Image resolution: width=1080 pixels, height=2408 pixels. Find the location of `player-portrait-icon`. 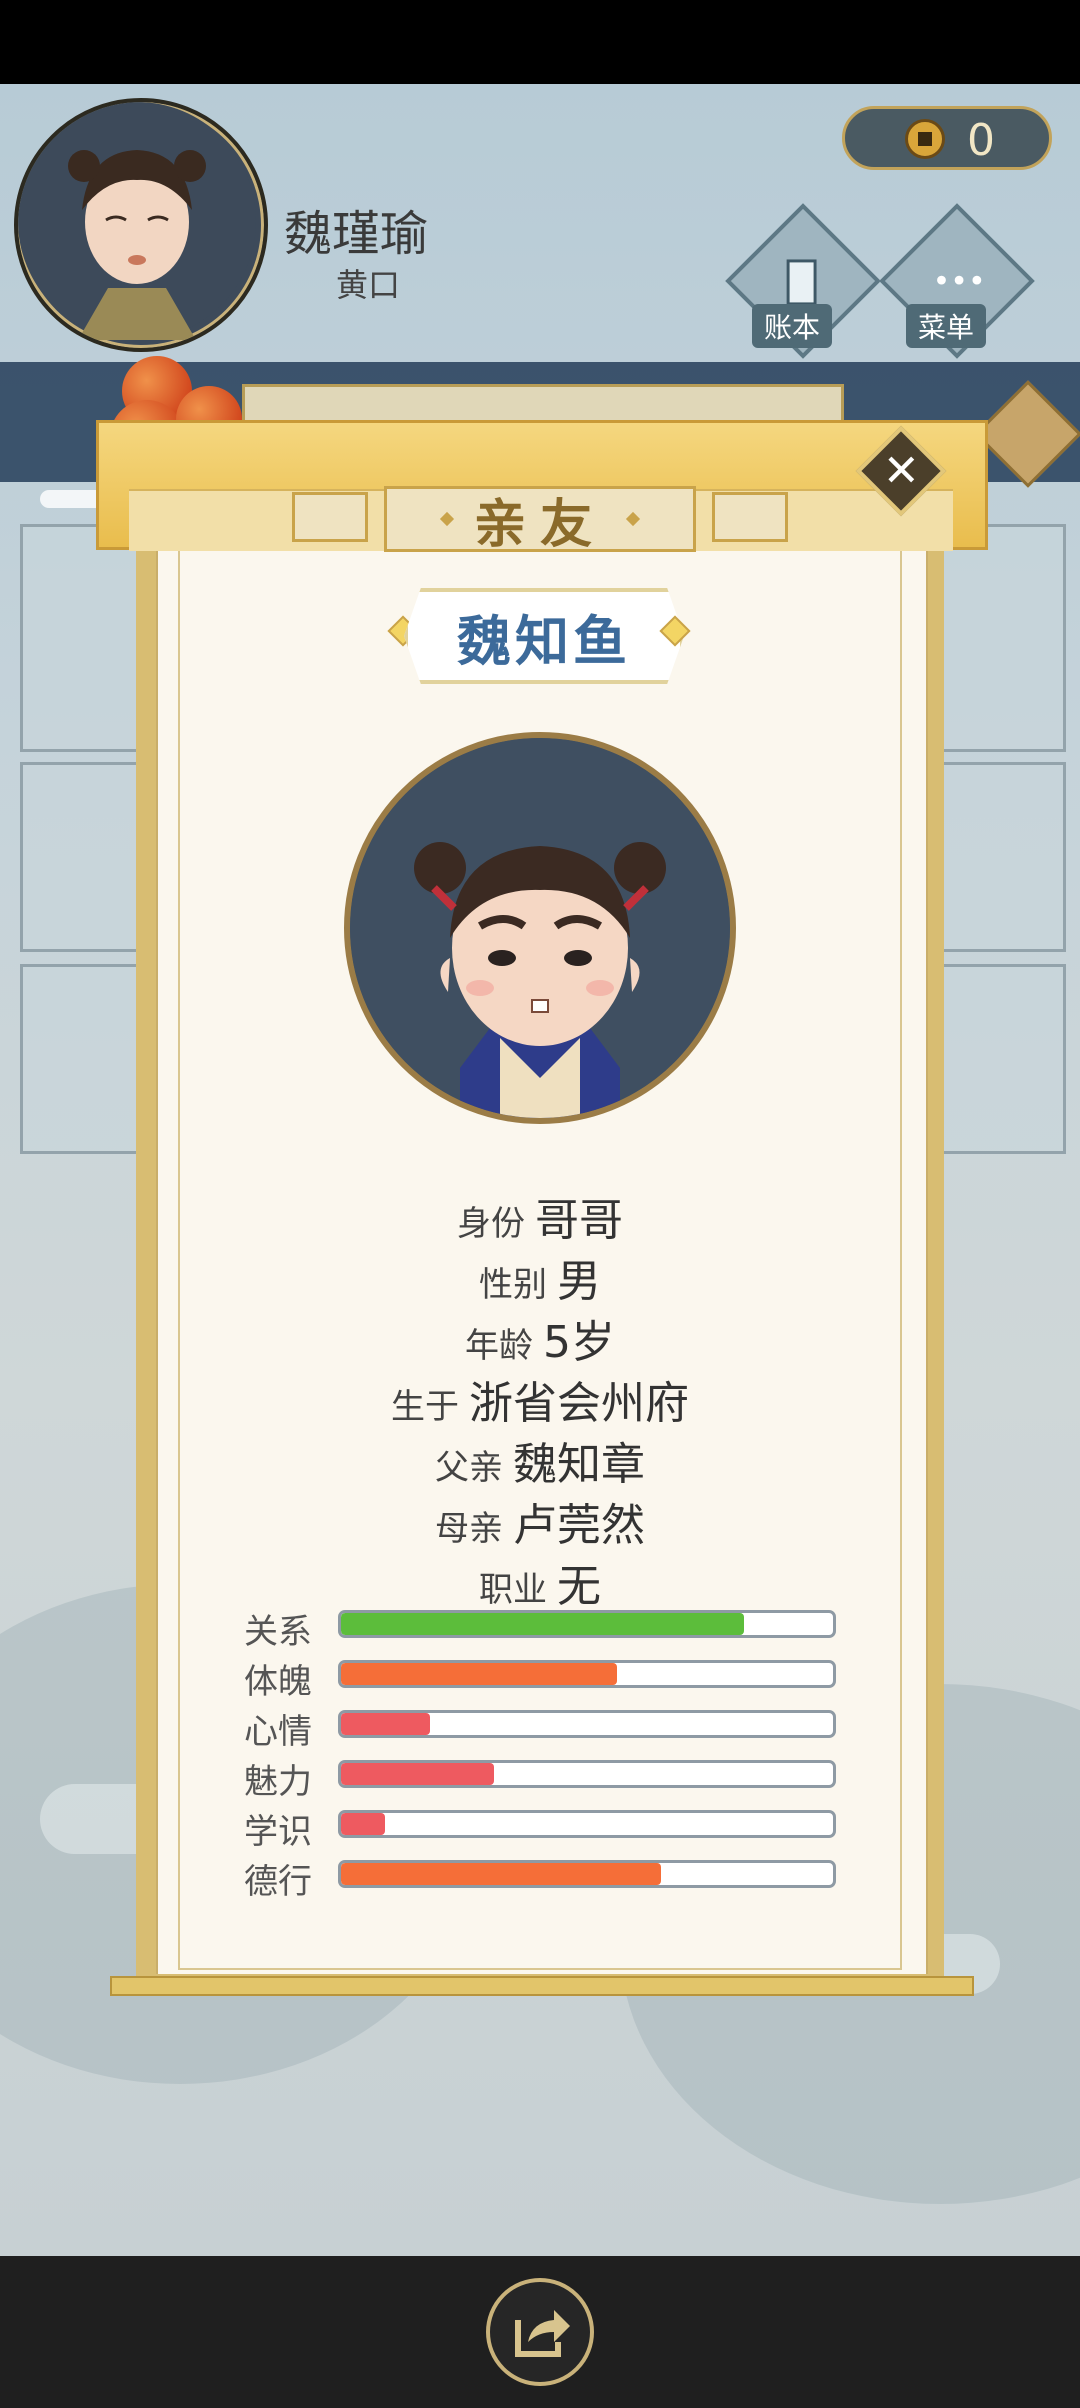

player-portrait-icon is located at coordinates (137, 221).